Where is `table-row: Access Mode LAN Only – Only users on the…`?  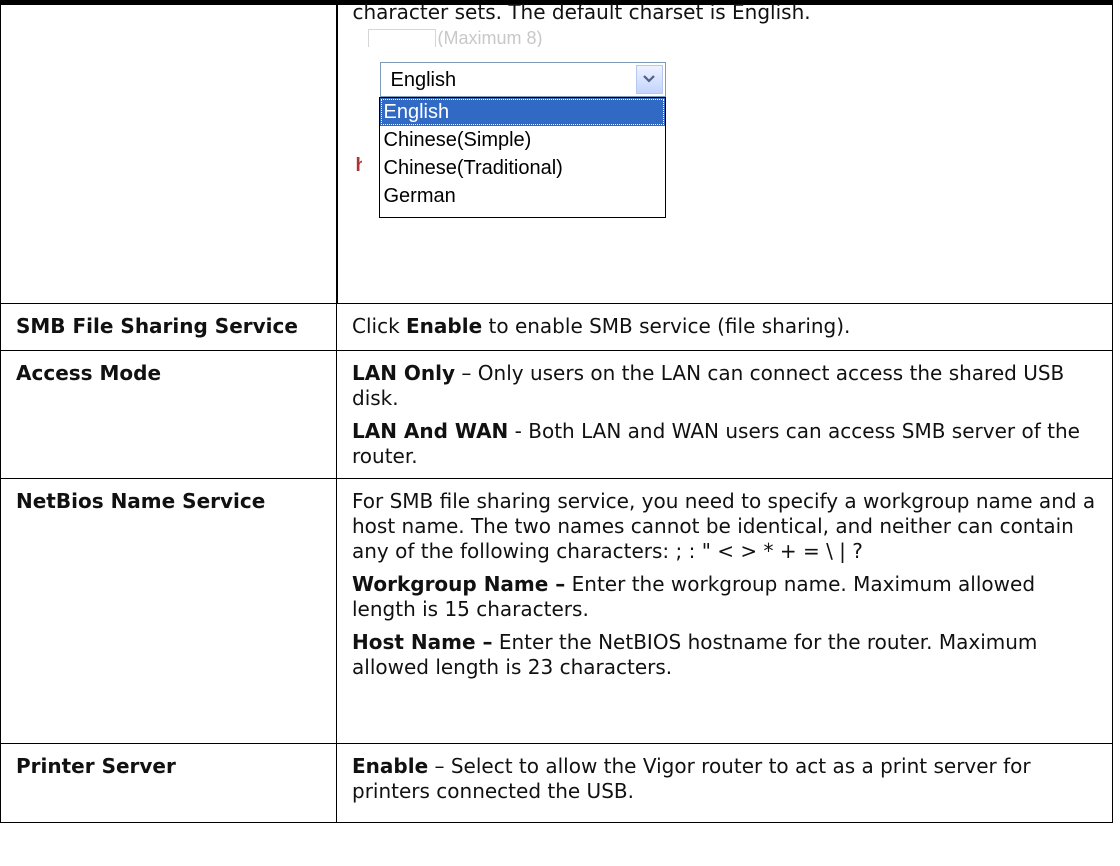 table-row: Access Mode LAN Only – Only users on the… is located at coordinates (556, 414).